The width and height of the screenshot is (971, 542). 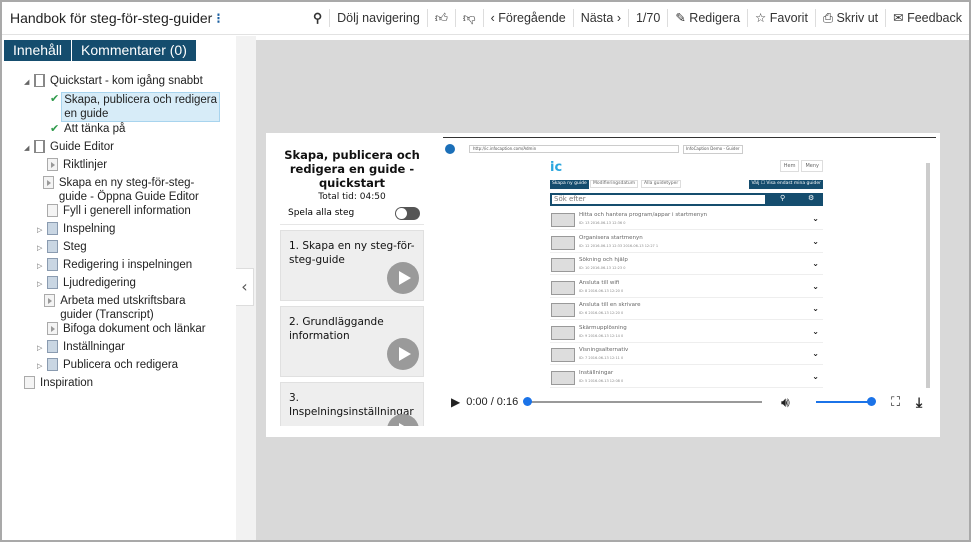 What do you see at coordinates (898, 18) in the screenshot?
I see `envelope-icon: ✉` at bounding box center [898, 18].